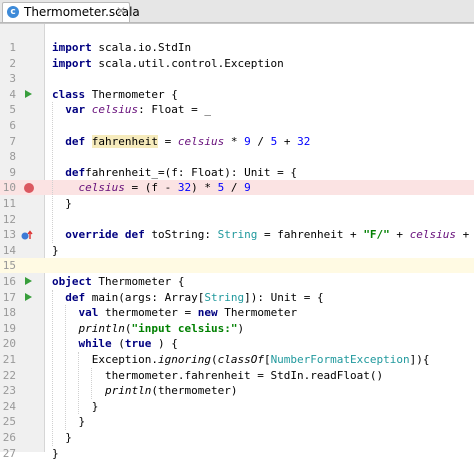 This screenshot has height=461, width=474. I want to click on code-token: +, so click(399, 235).